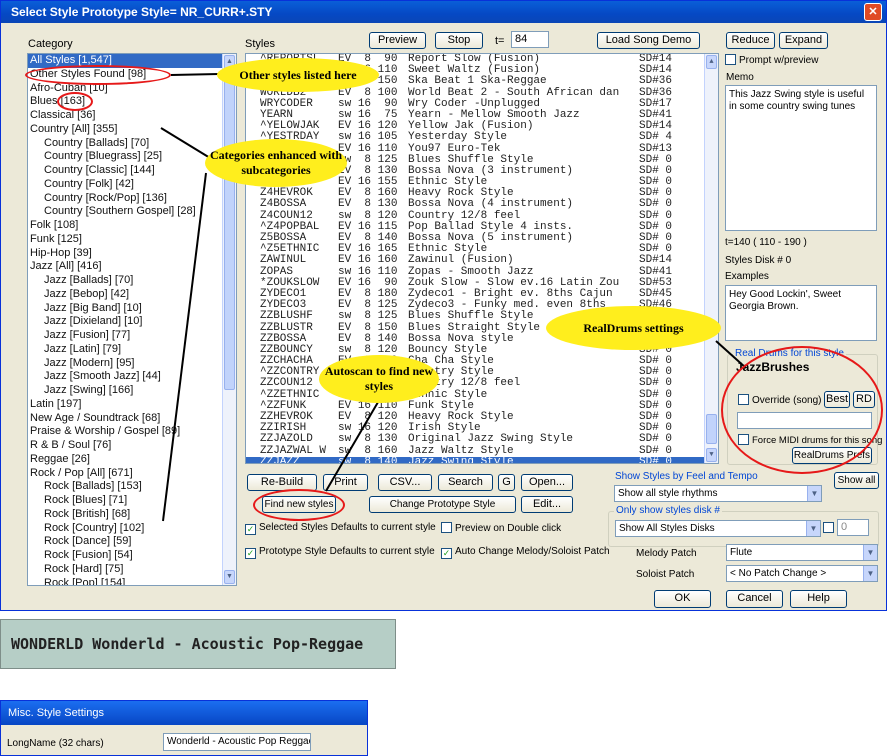  What do you see at coordinates (75, 101) in the screenshot?
I see `blues-highlight` at bounding box center [75, 101].